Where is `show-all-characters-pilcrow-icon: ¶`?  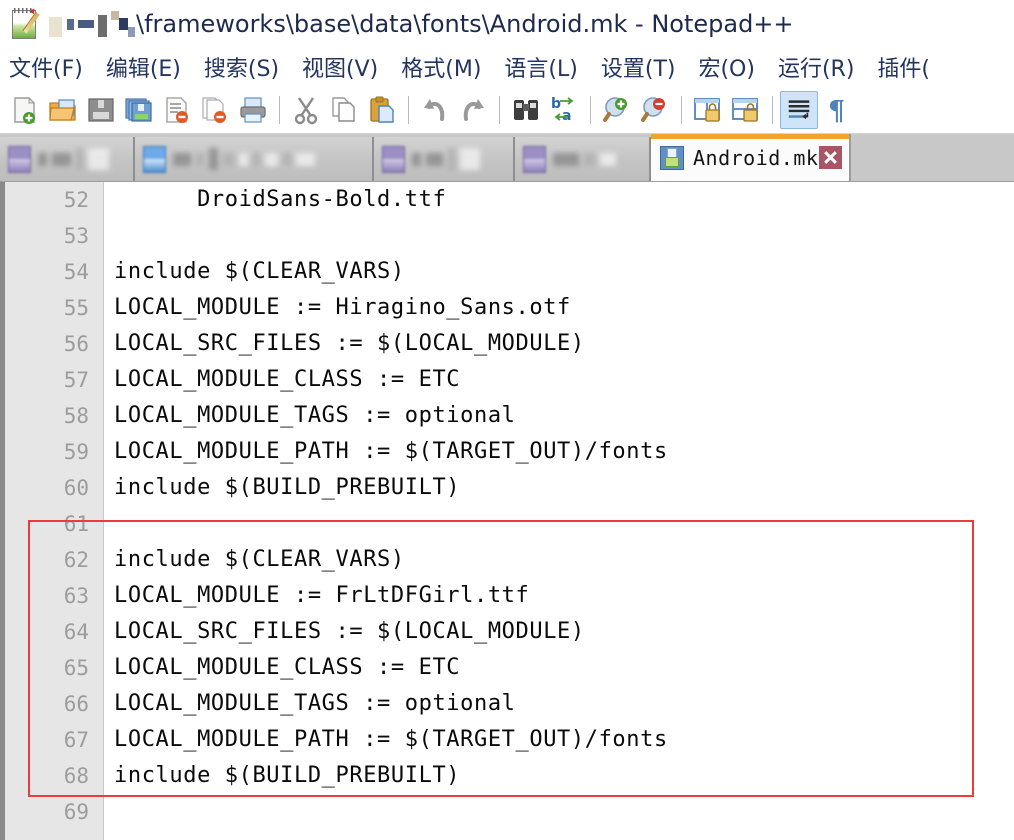
show-all-characters-pilcrow-icon: ¶ is located at coordinates (836, 110).